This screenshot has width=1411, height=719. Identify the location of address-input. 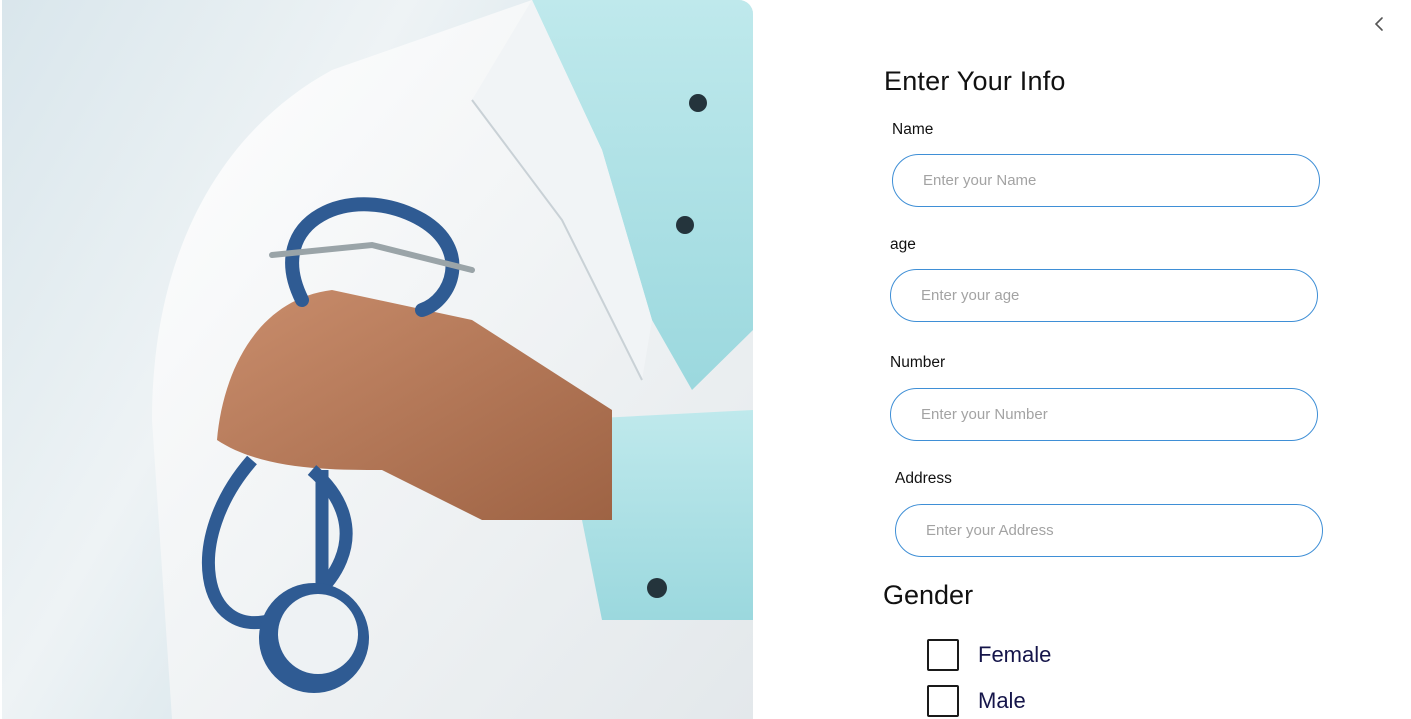
(1109, 530).